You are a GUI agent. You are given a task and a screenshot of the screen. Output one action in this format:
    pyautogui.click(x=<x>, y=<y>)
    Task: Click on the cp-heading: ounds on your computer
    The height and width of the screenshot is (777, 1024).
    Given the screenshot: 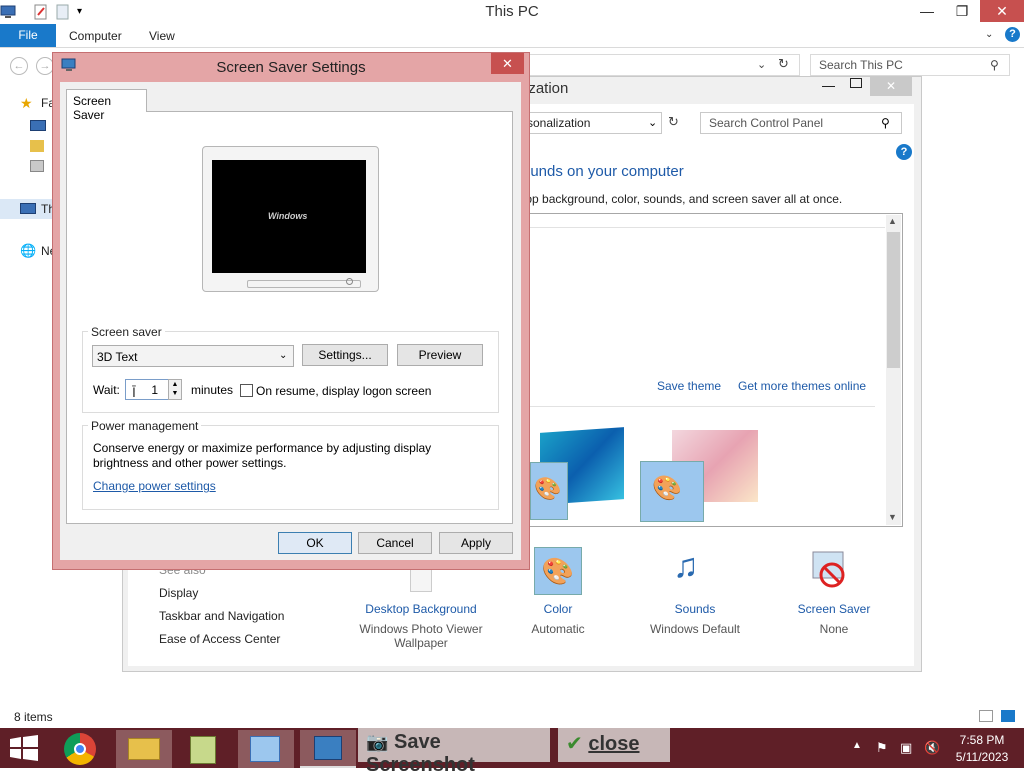 What is the action you would take?
    pyautogui.click(x=603, y=171)
    